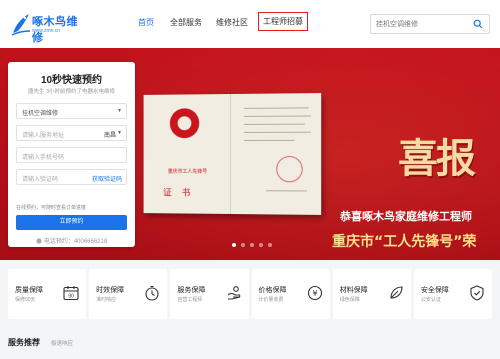  I want to click on carousel-dots, so click(252, 245).